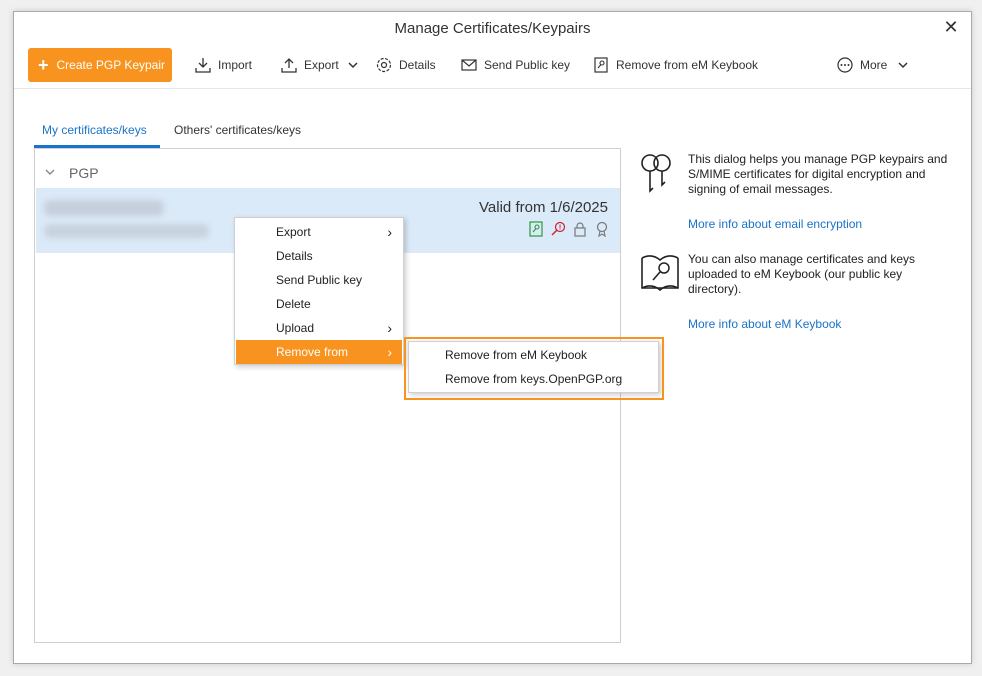 The height and width of the screenshot is (676, 982). Describe the element at coordinates (126, 231) in the screenshot. I see `blurred-email` at that location.